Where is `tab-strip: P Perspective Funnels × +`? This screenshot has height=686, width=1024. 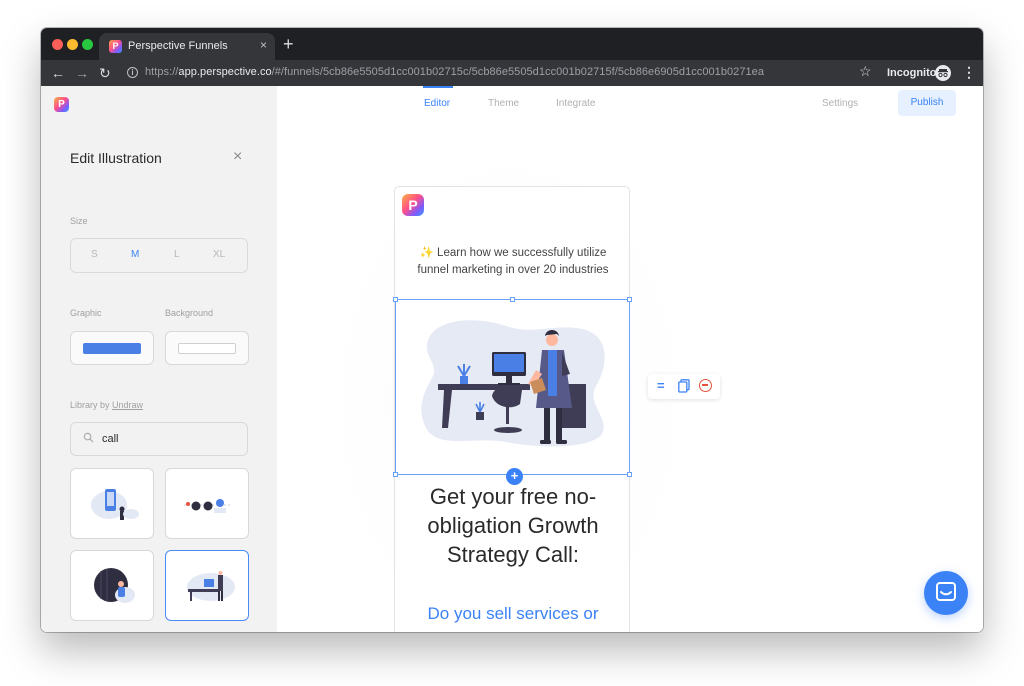 tab-strip: P Perspective Funnels × + is located at coordinates (512, 44).